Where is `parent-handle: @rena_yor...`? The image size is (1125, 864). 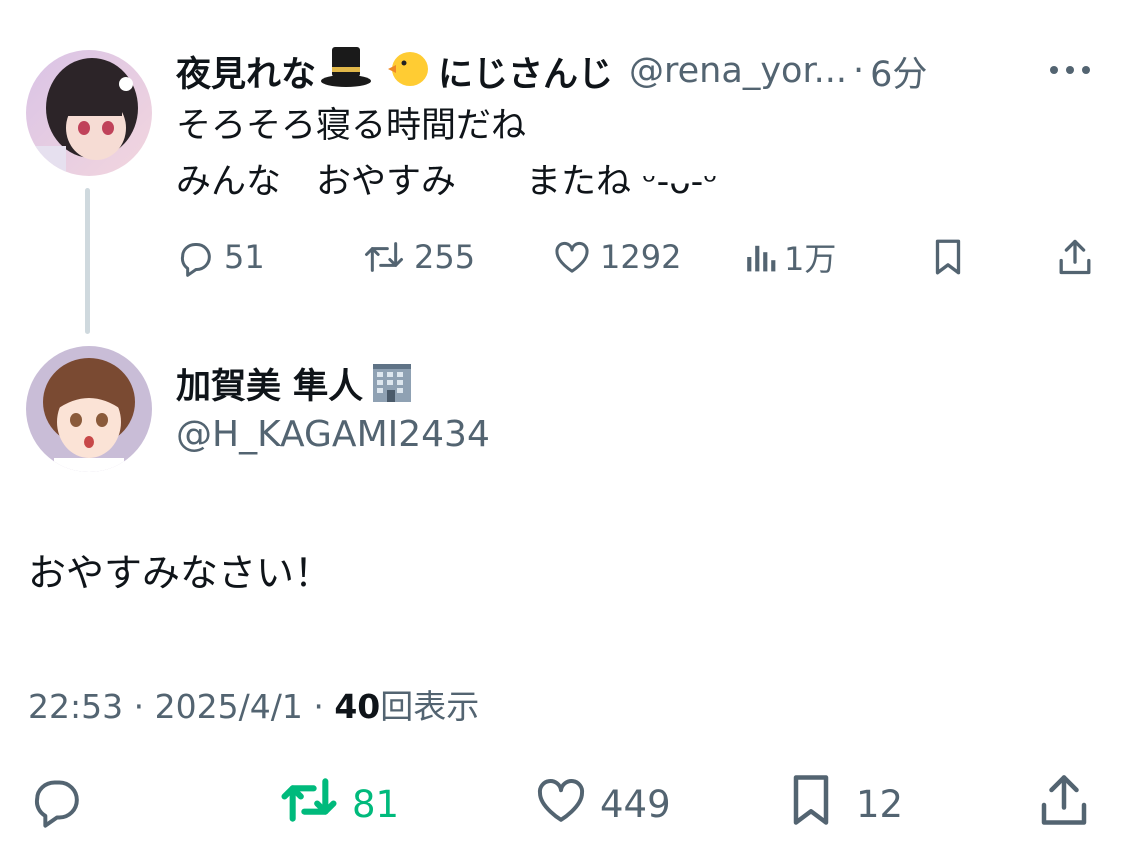
parent-handle: @rena_yor... is located at coordinates (738, 71).